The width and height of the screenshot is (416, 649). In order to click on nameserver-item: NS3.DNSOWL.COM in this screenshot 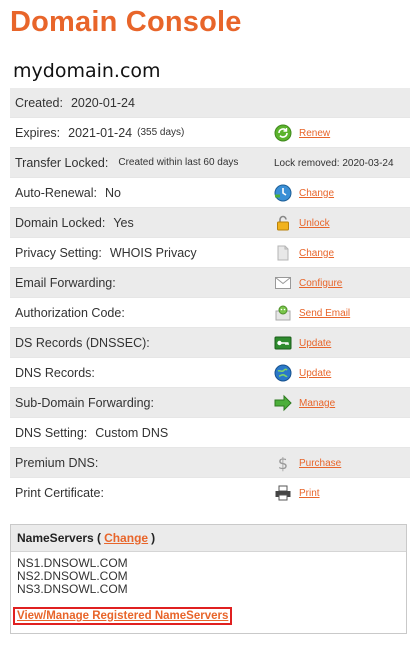, I will do `click(72, 589)`.